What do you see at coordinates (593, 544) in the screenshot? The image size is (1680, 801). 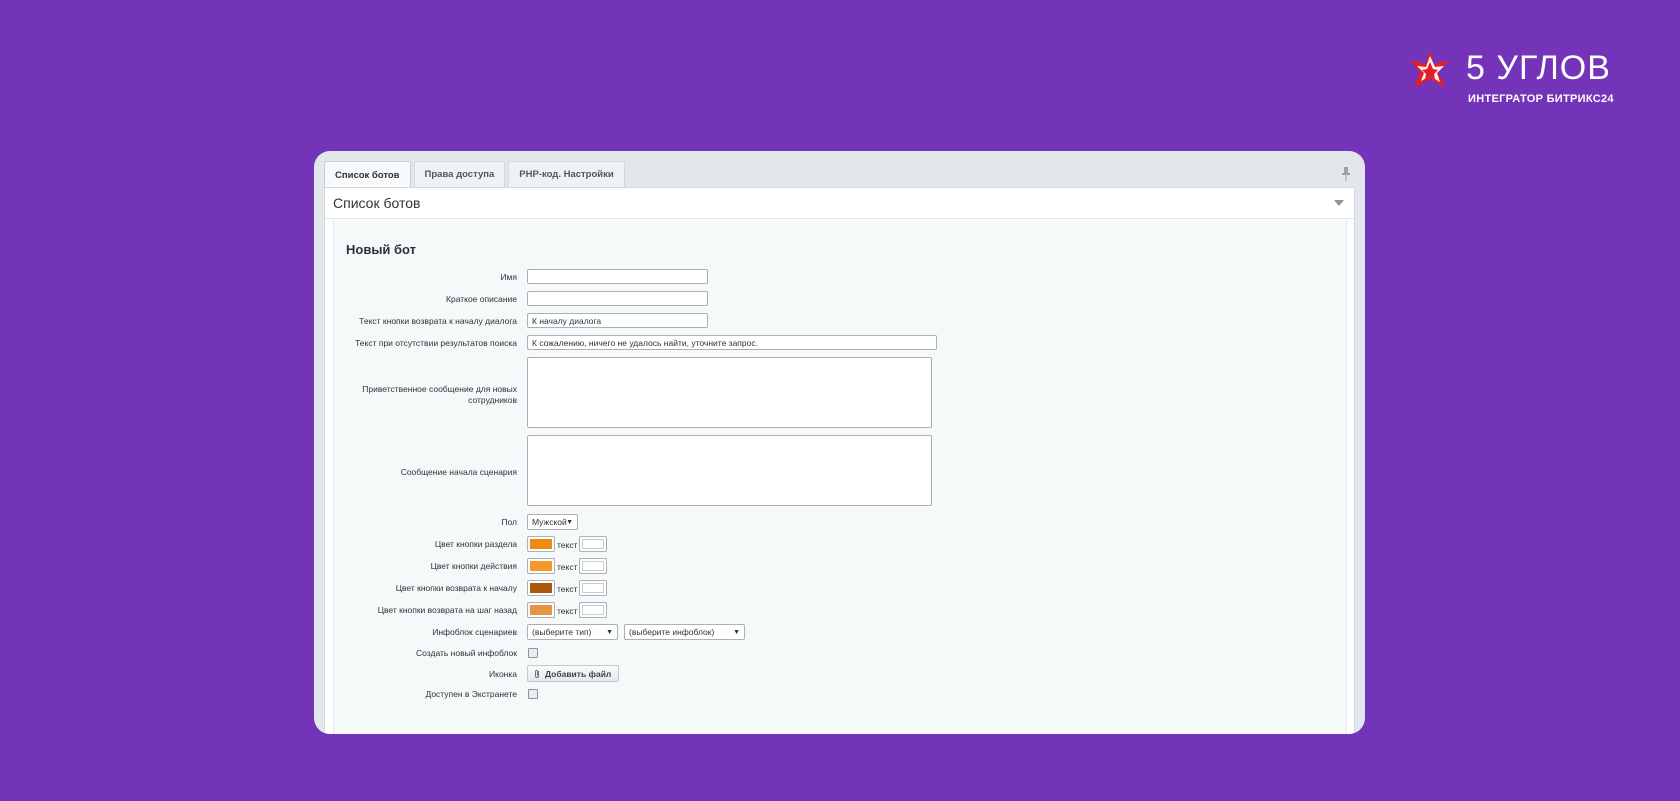 I see `section-text-color-picker` at bounding box center [593, 544].